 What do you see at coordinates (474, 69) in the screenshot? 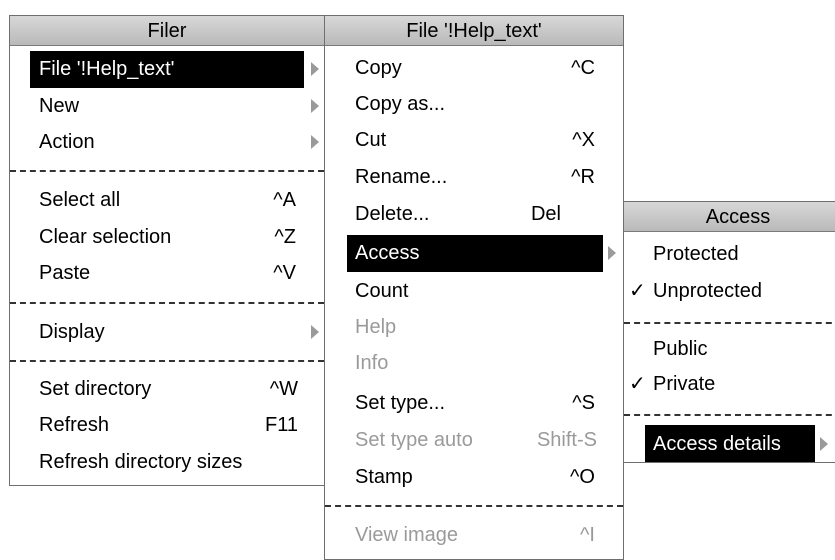
I see `menu-item-copy: Copy ^C` at bounding box center [474, 69].